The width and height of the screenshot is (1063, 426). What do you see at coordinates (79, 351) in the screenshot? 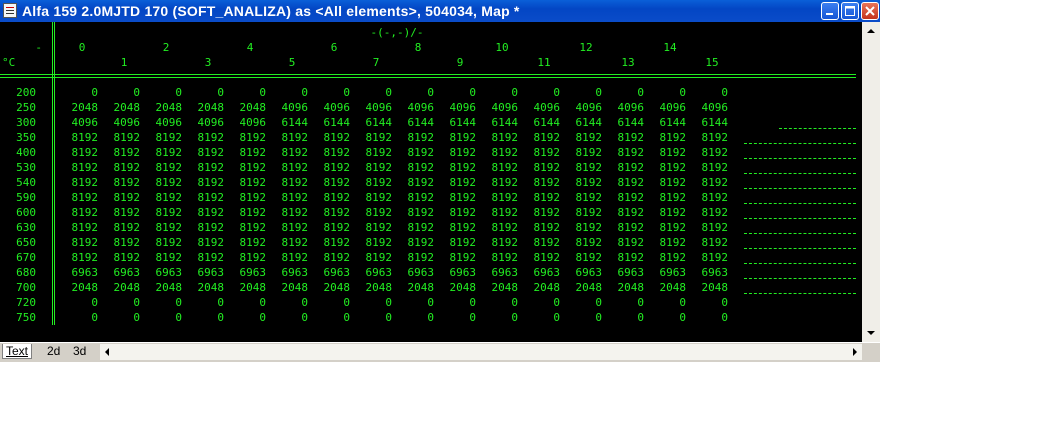
I see `tab-3d: 3d` at bounding box center [79, 351].